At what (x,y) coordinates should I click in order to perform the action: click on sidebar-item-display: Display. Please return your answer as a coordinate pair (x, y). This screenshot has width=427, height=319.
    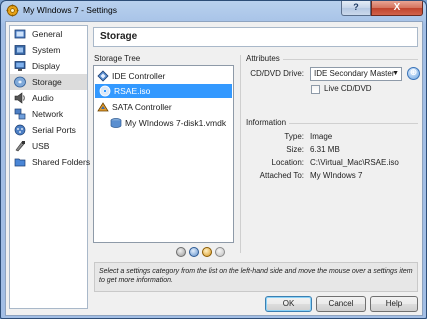
    Looking at the image, I should click on (48, 66).